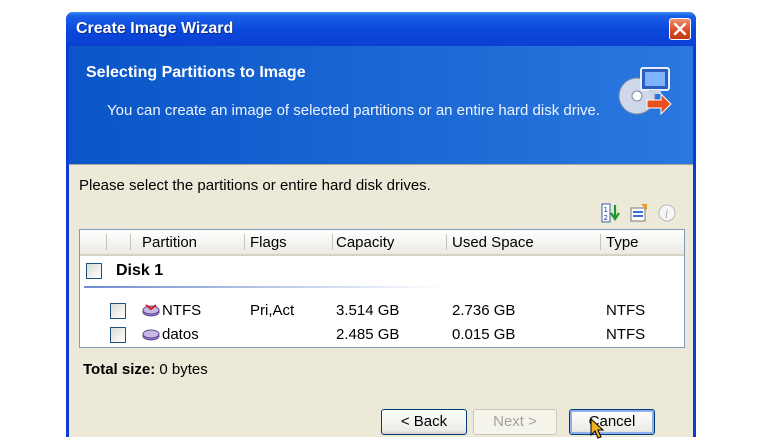 Image resolution: width=760 pixels, height=443 pixels. What do you see at coordinates (155, 28) in the screenshot?
I see `window-title: Create Image Wizard` at bounding box center [155, 28].